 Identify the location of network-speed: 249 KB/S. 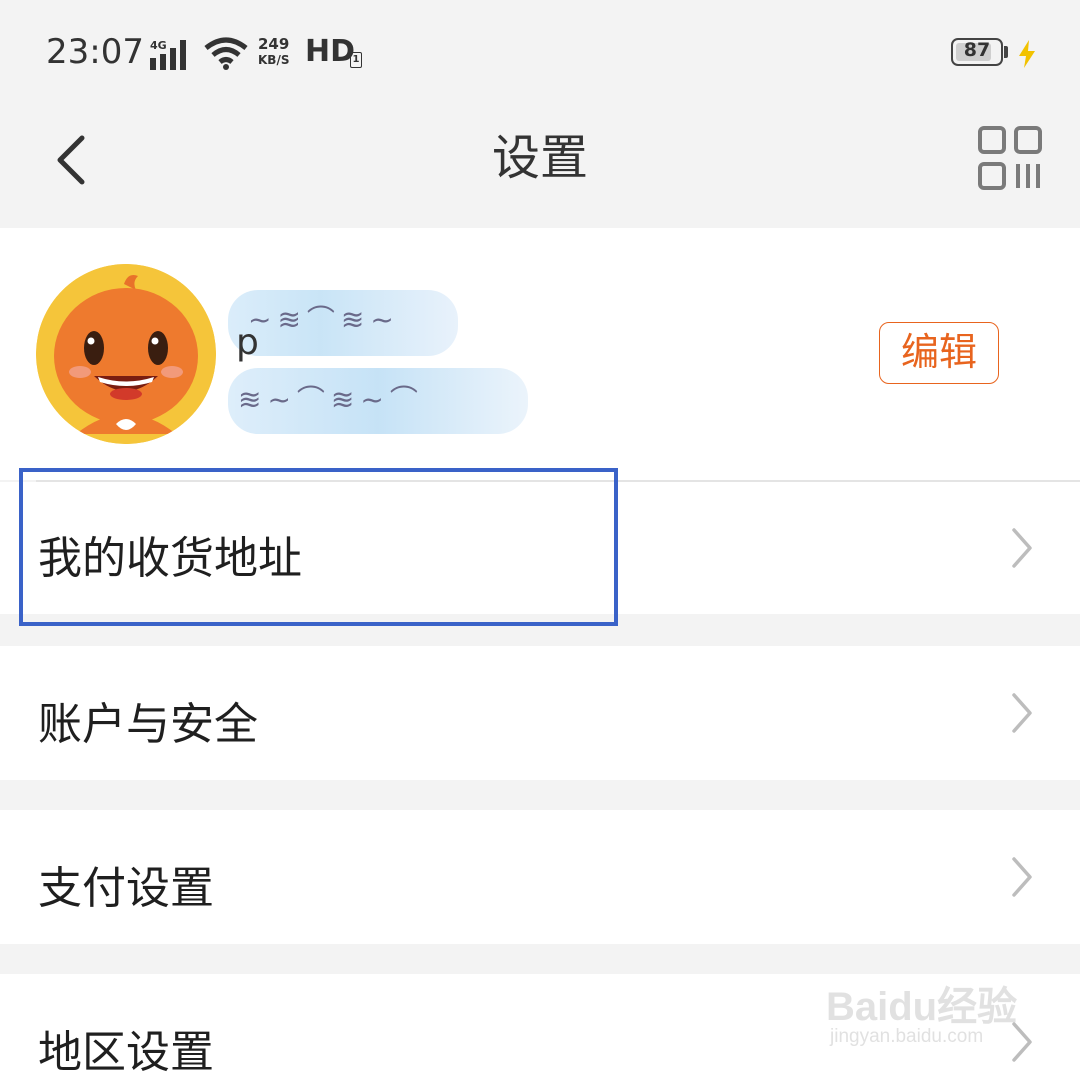
(273, 52).